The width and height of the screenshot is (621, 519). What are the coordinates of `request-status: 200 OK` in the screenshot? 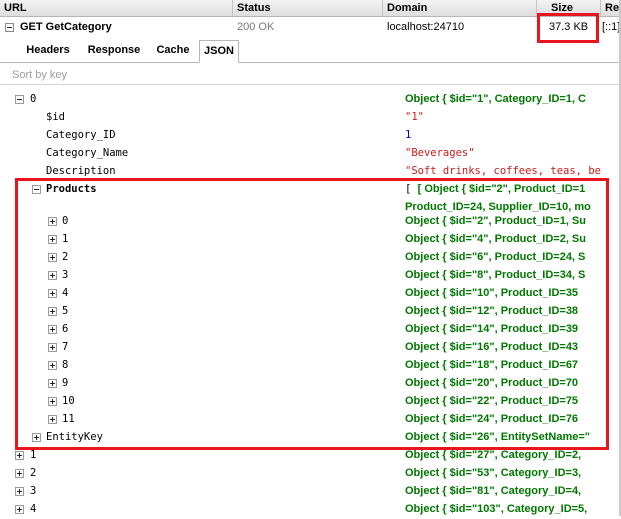 It's located at (256, 27).